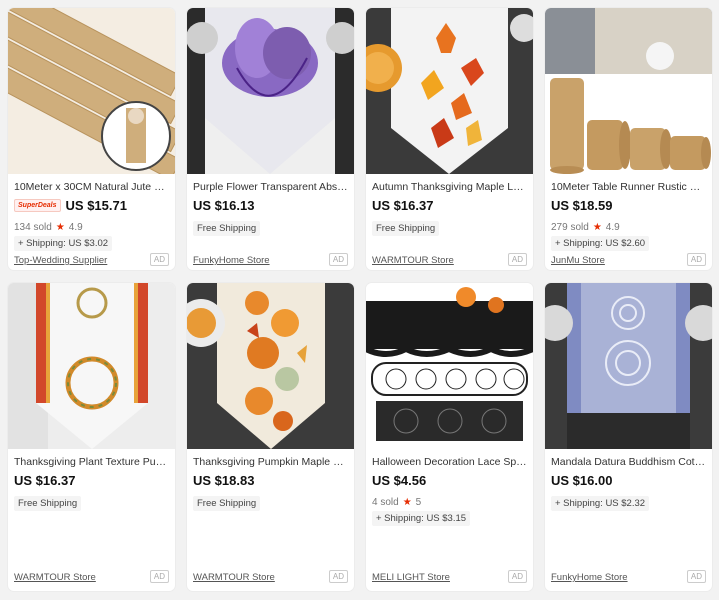  What do you see at coordinates (570, 227) in the screenshot?
I see `sold-count: 279 sold` at bounding box center [570, 227].